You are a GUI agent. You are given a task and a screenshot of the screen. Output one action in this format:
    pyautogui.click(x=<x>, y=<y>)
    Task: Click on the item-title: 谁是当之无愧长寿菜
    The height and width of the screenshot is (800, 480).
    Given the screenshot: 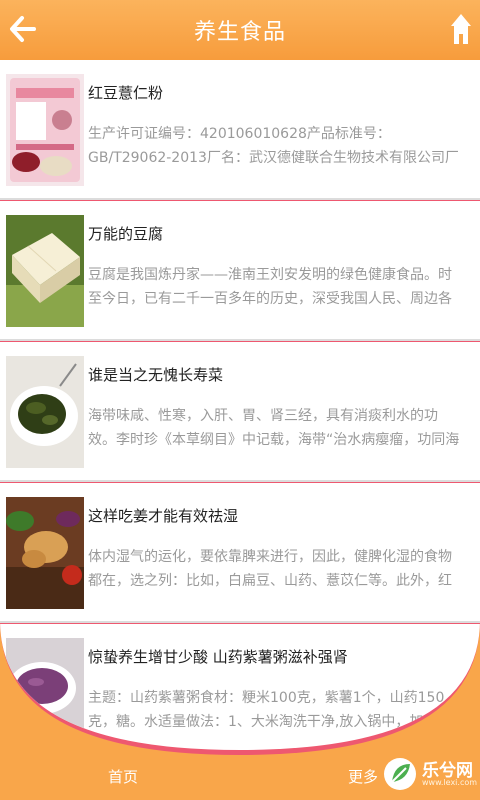 What is the action you would take?
    pyautogui.click(x=156, y=375)
    